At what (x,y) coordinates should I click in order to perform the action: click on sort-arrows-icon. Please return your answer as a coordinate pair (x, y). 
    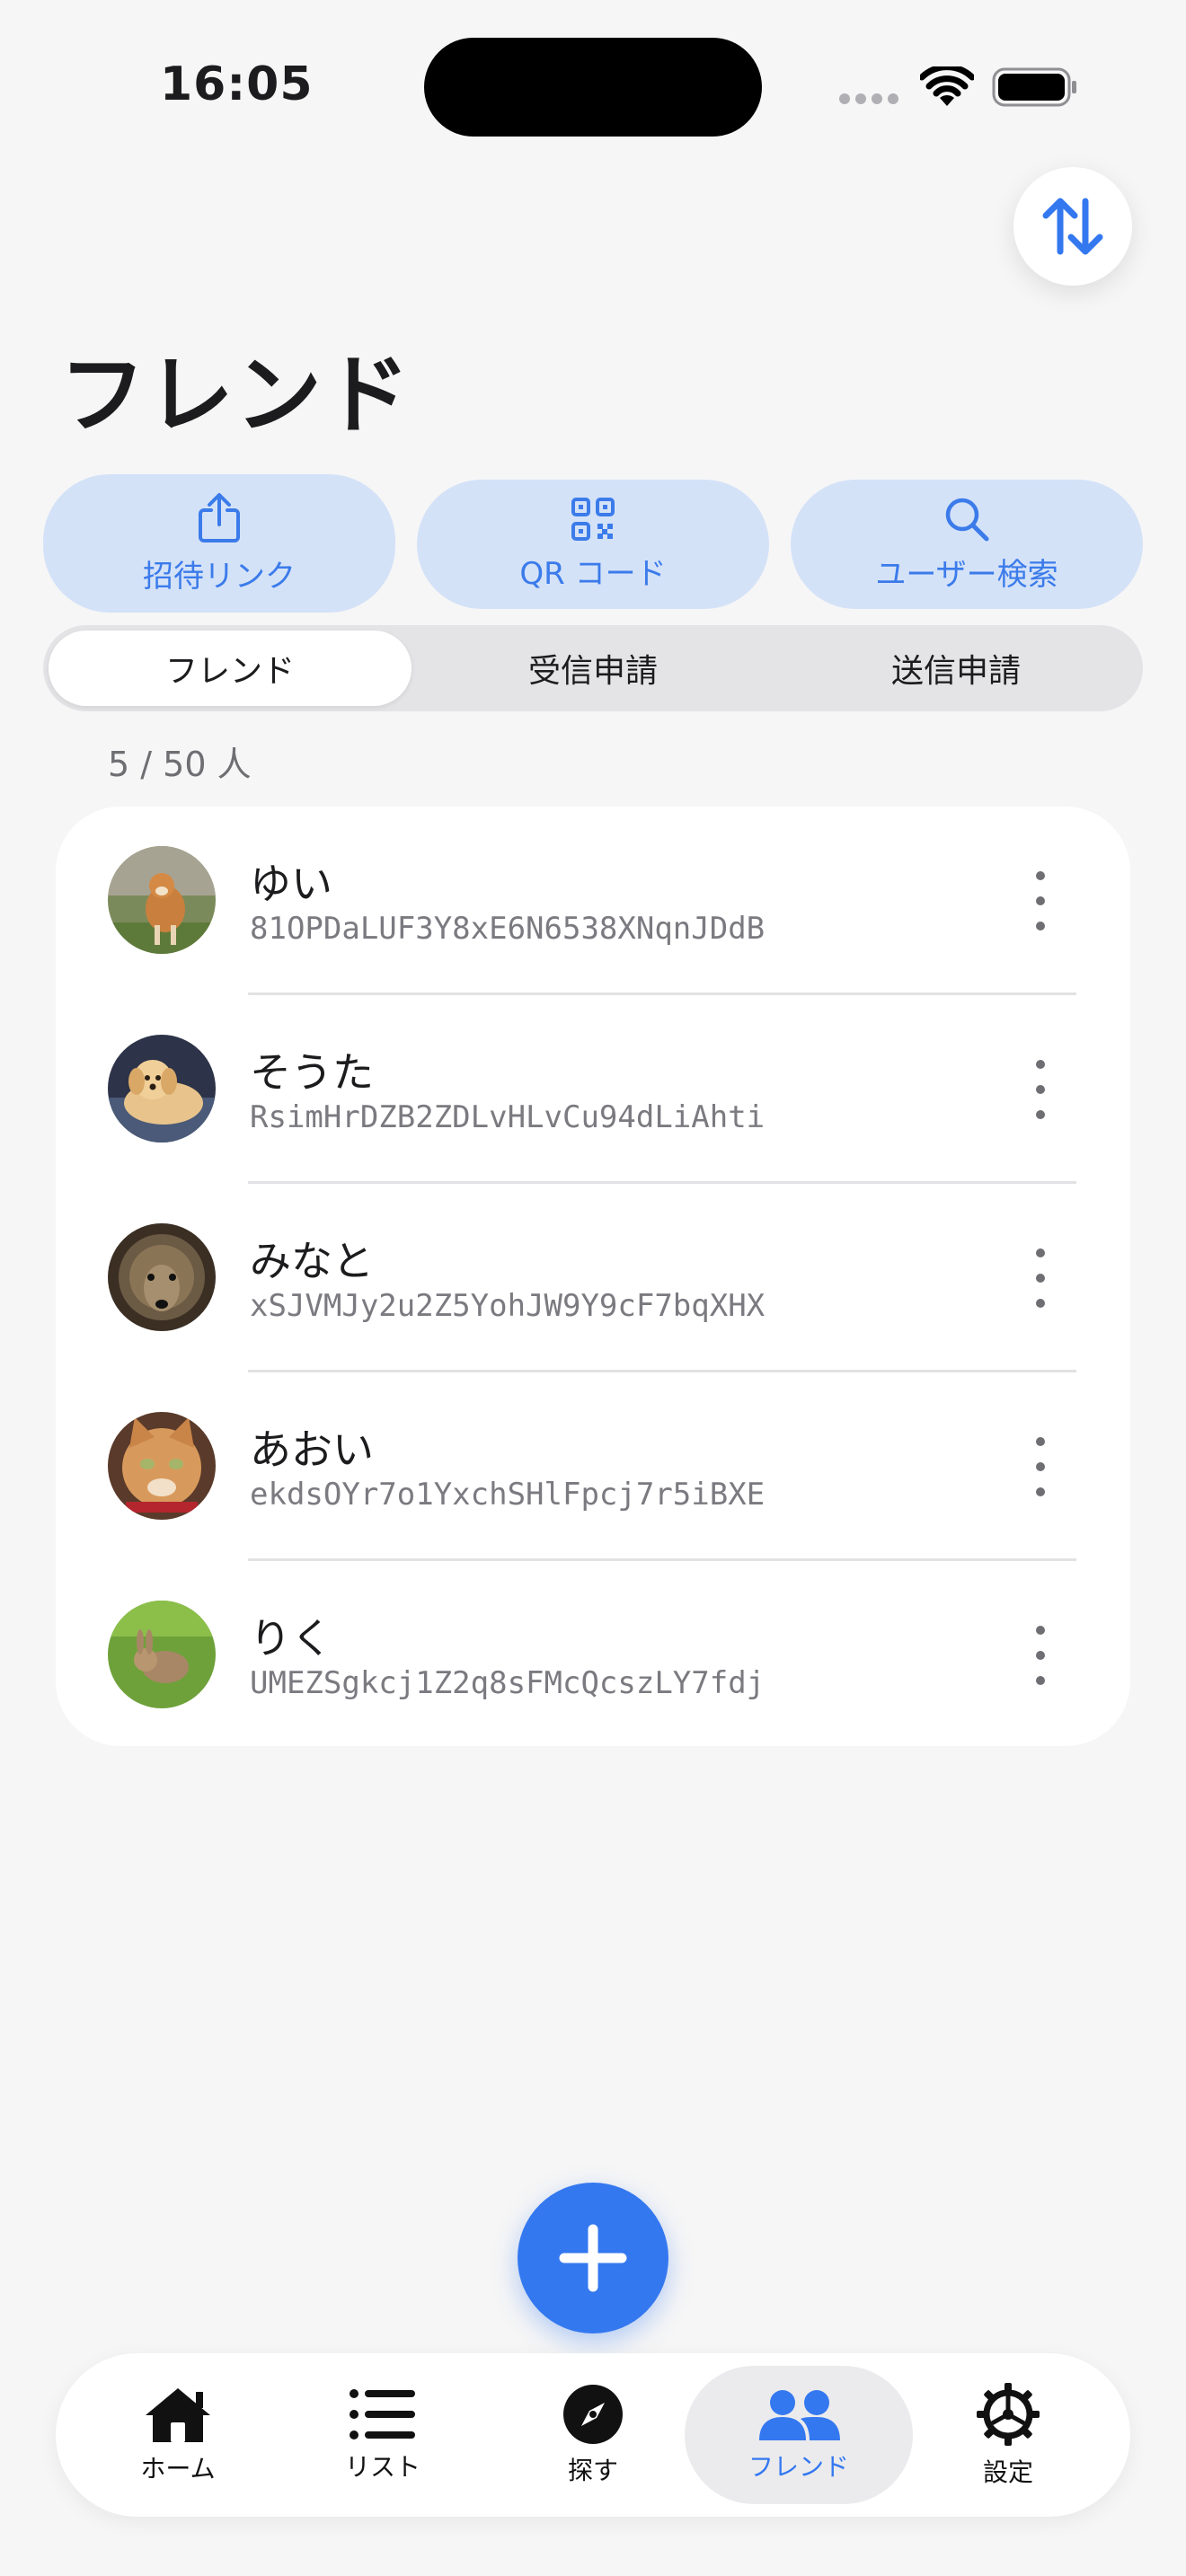
    Looking at the image, I should click on (1072, 226).